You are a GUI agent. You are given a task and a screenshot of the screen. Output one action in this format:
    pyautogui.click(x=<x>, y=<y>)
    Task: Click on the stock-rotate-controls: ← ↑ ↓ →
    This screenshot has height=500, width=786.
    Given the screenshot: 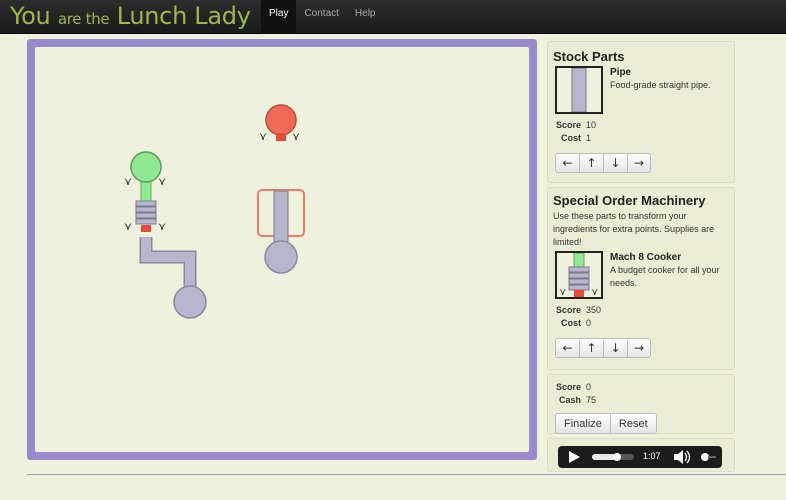 What is the action you would take?
    pyautogui.click(x=642, y=163)
    